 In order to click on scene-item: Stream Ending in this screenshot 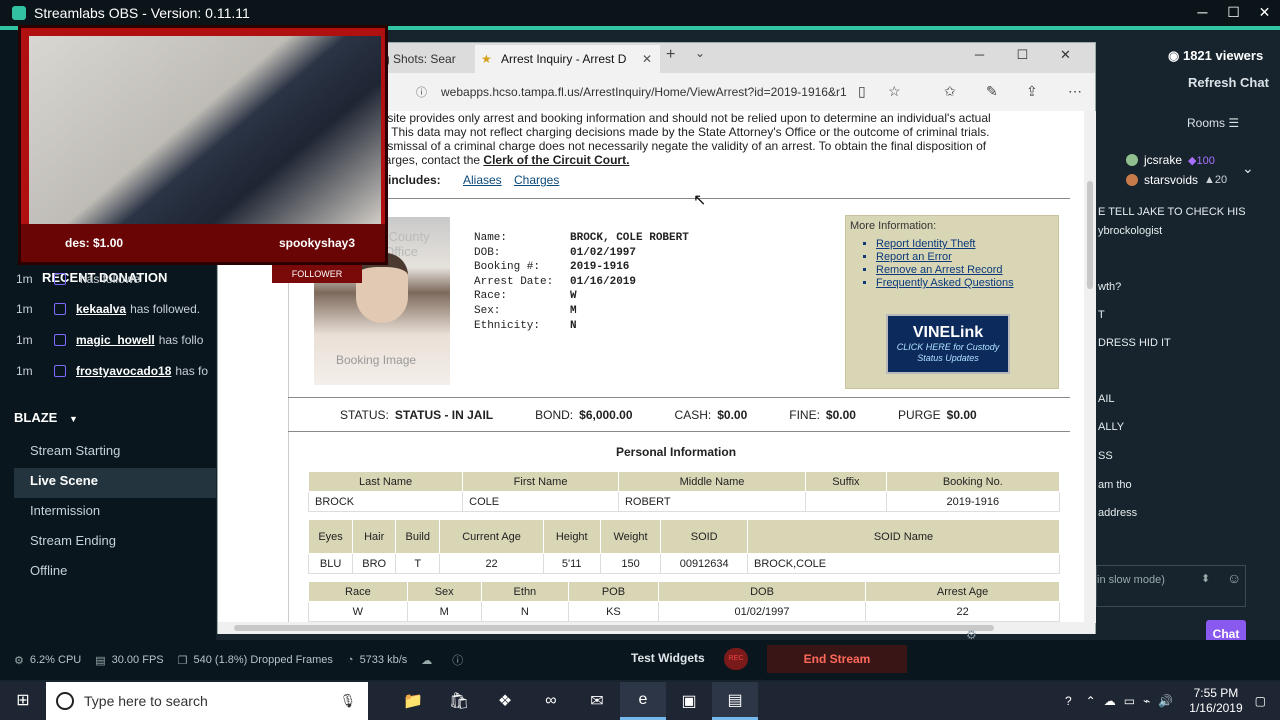, I will do `click(115, 543)`.